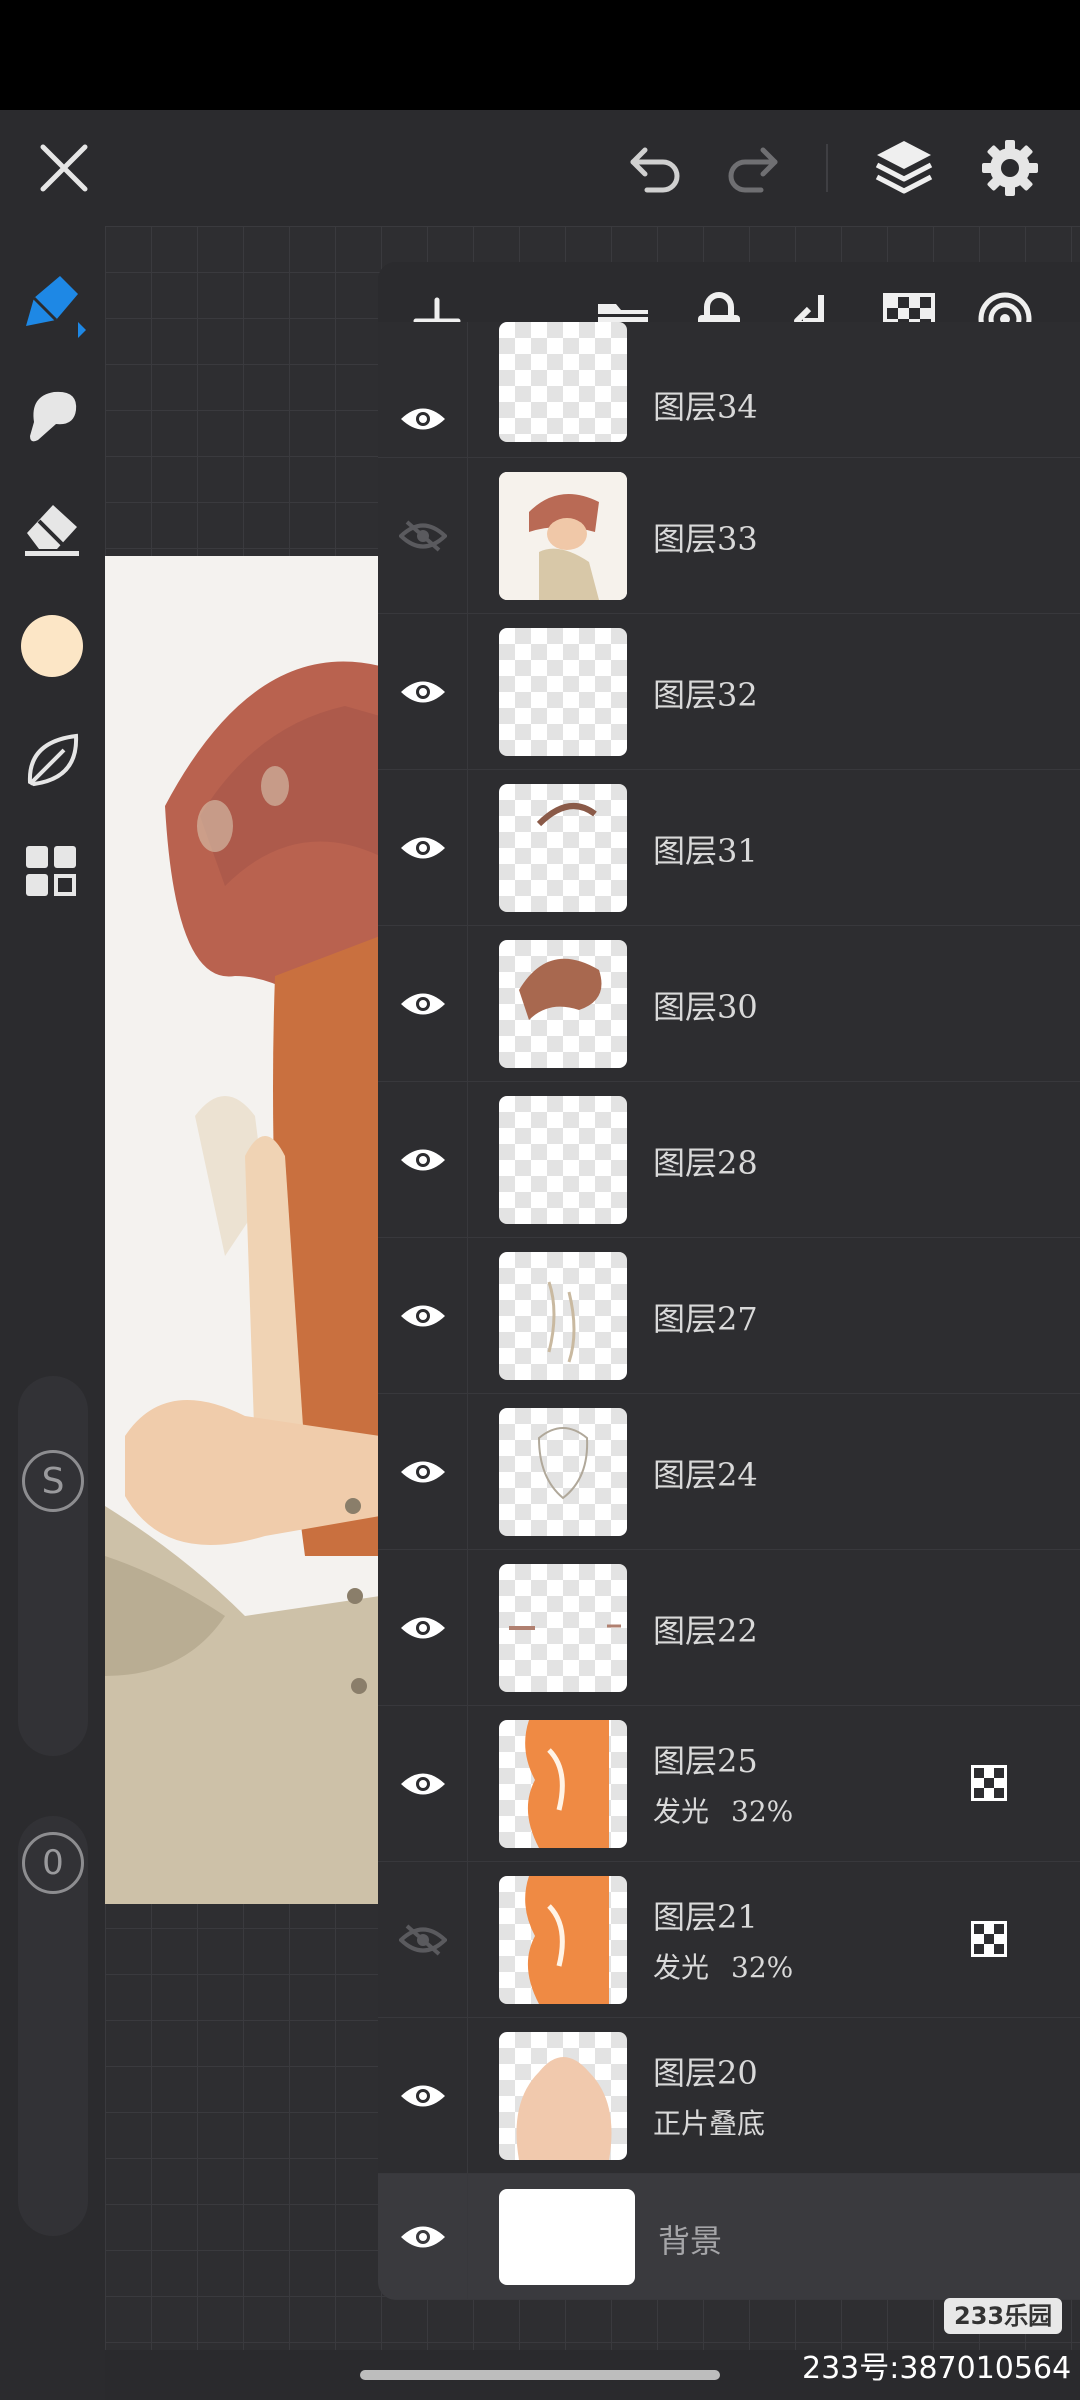 The image size is (1080, 2400). I want to click on top-bar, so click(540, 168).